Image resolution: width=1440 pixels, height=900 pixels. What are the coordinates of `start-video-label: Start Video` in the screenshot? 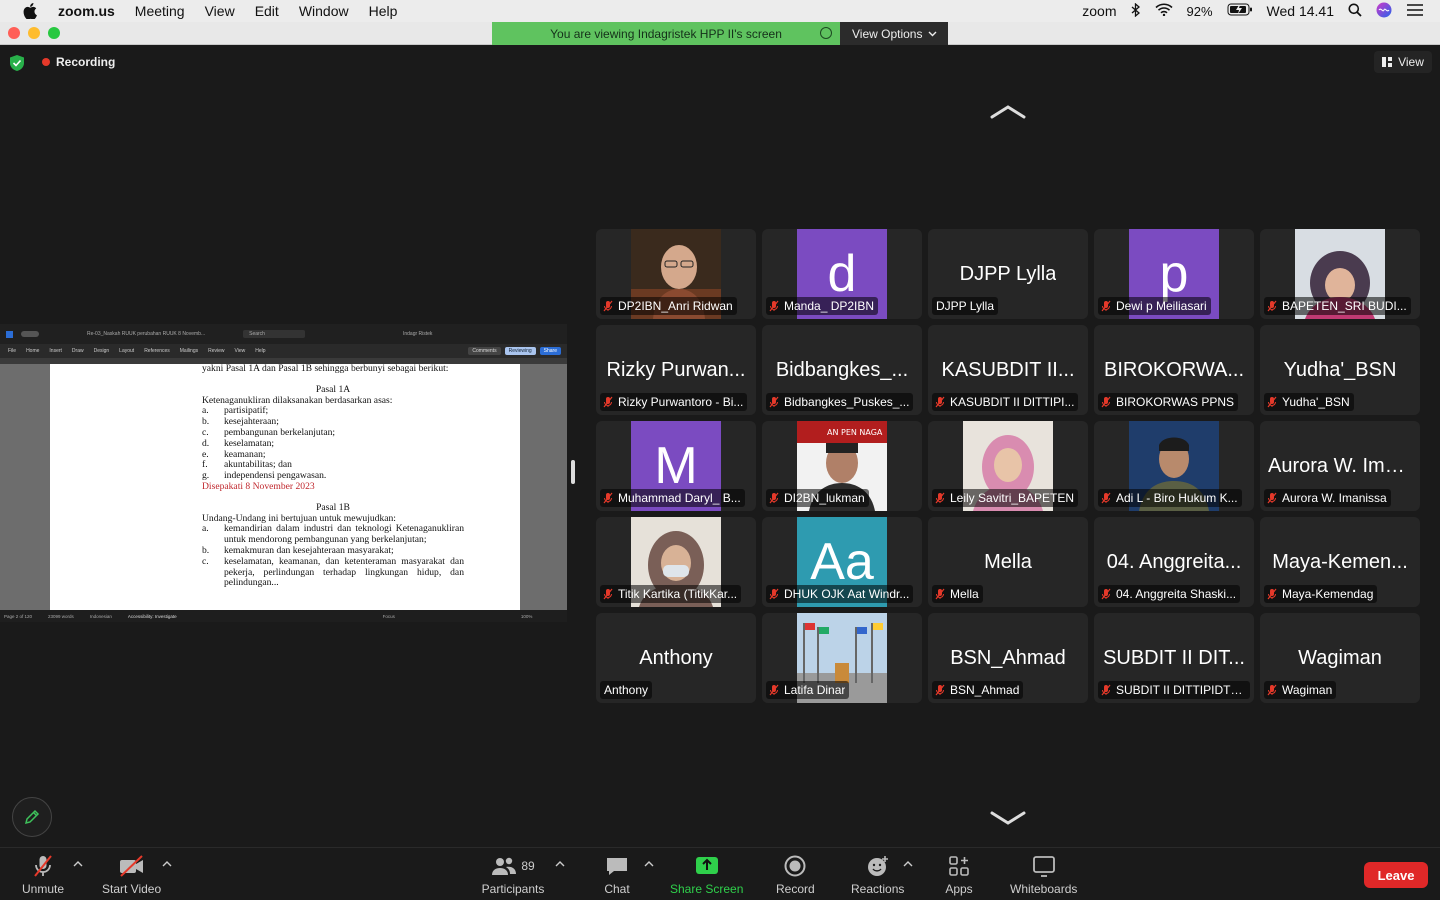 It's located at (132, 889).